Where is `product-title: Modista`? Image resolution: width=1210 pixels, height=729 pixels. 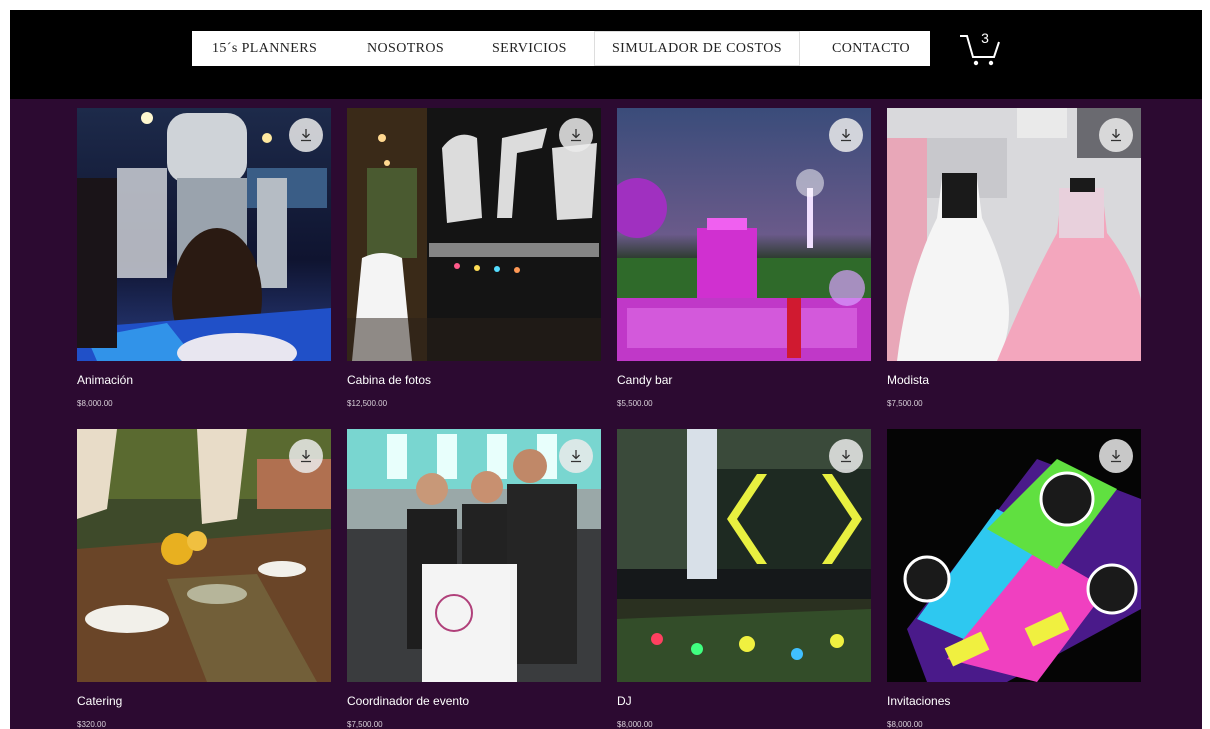 product-title: Modista is located at coordinates (908, 380).